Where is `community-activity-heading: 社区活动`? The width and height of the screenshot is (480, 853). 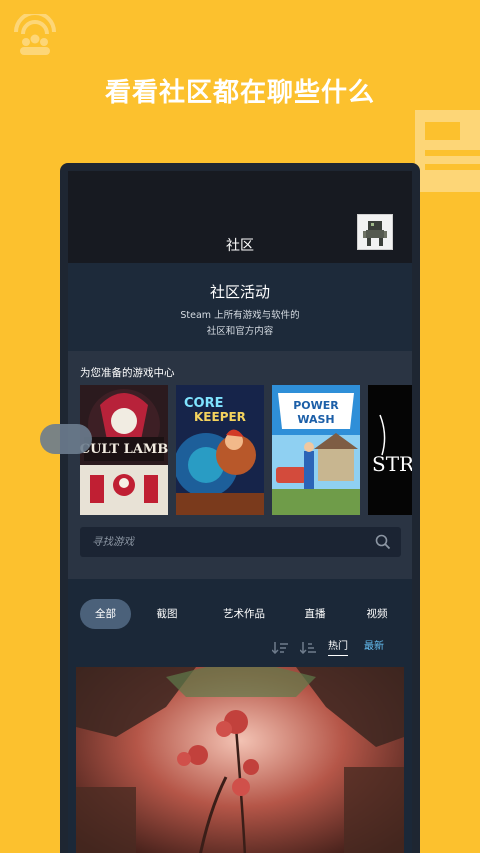
community-activity-heading: 社区活动 is located at coordinates (239, 292).